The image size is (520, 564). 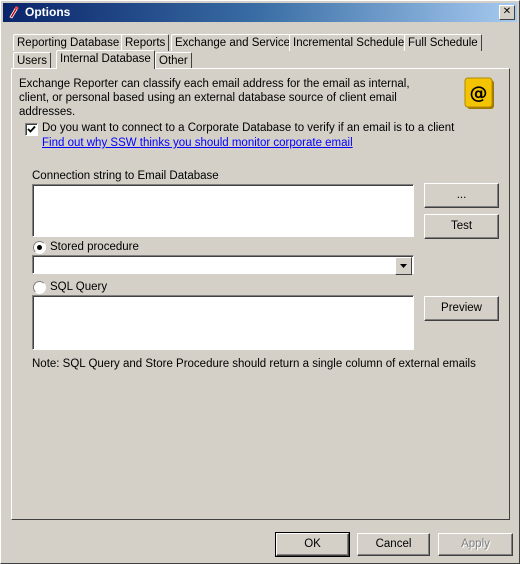 I want to click on close-button: ✕, so click(x=507, y=12).